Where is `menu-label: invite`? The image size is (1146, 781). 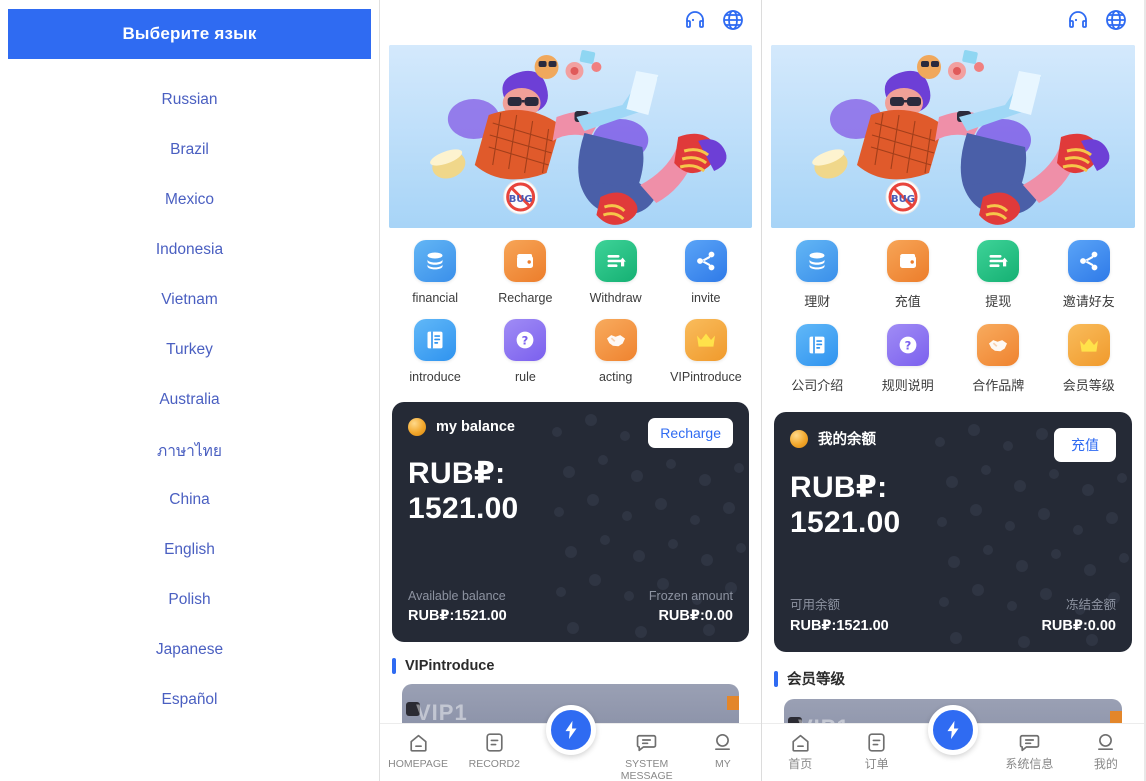
menu-label: invite is located at coordinates (706, 298).